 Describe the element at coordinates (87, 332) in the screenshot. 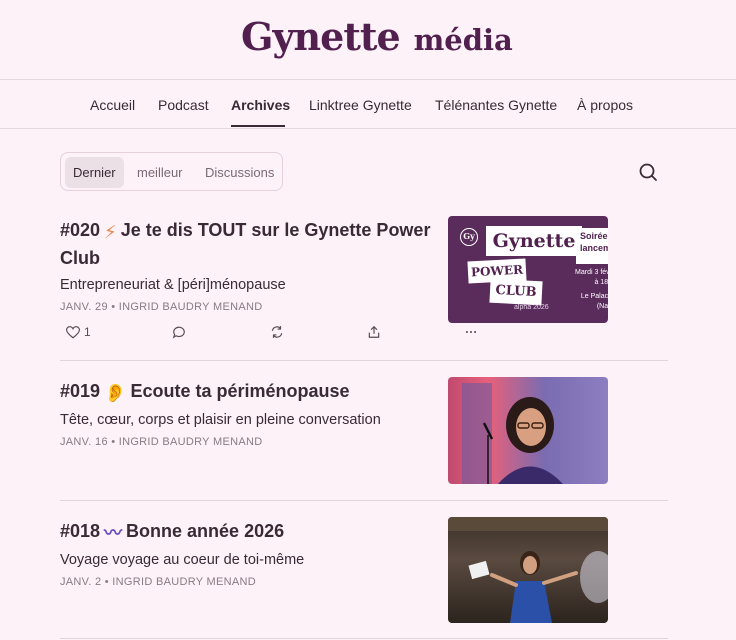

I see `like-count: 1` at that location.